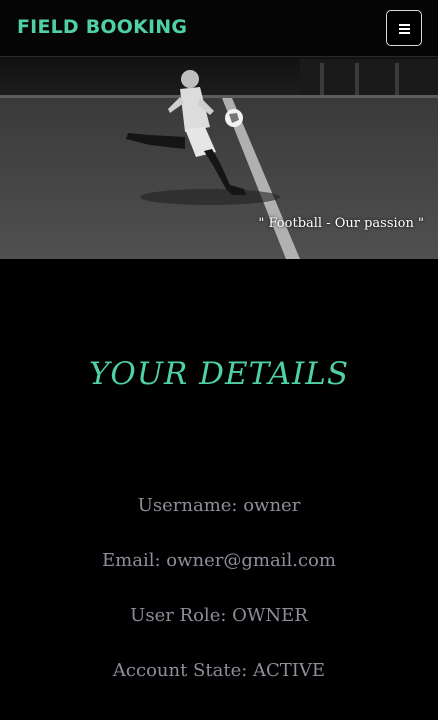 The image size is (438, 720). I want to click on hero-quote: " Football - Our passion ", so click(341, 223).